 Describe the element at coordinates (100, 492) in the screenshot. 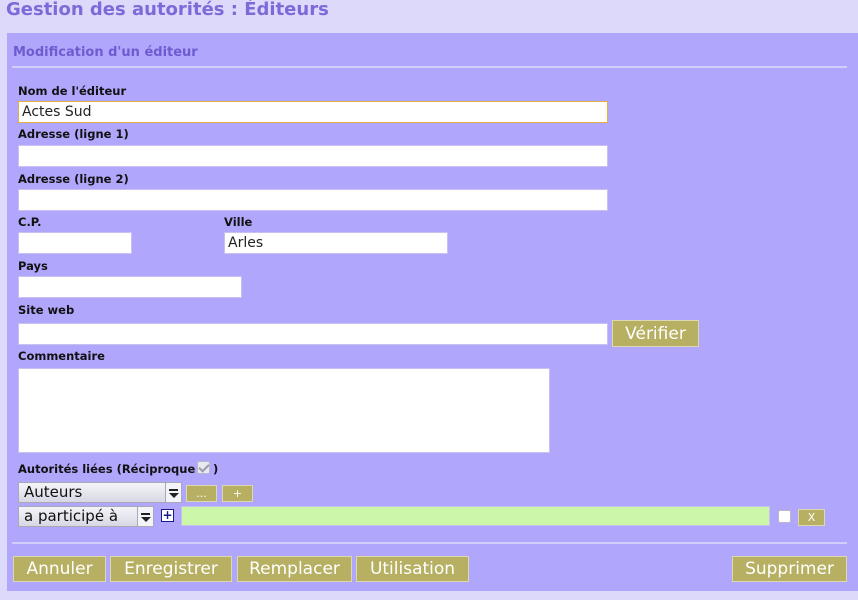

I see `authority-type-select: Auteurs` at that location.